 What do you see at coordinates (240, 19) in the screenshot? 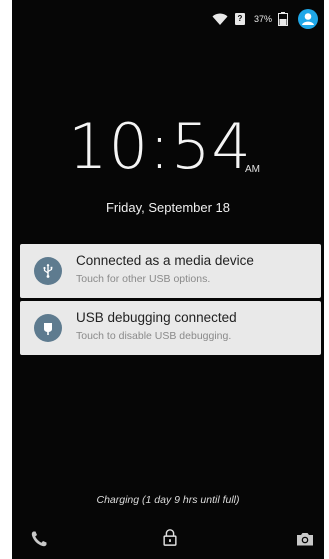
I see `sim-icon: ?` at bounding box center [240, 19].